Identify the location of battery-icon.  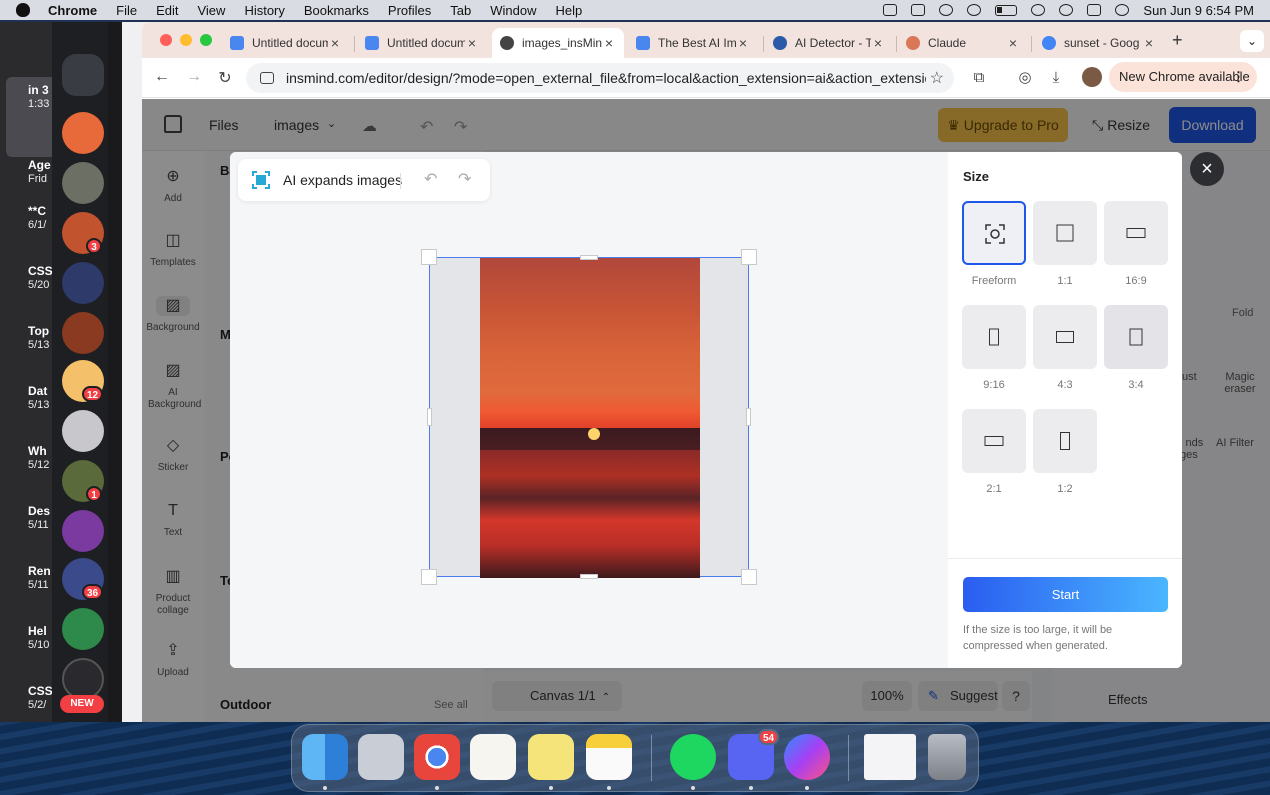
(1006, 10).